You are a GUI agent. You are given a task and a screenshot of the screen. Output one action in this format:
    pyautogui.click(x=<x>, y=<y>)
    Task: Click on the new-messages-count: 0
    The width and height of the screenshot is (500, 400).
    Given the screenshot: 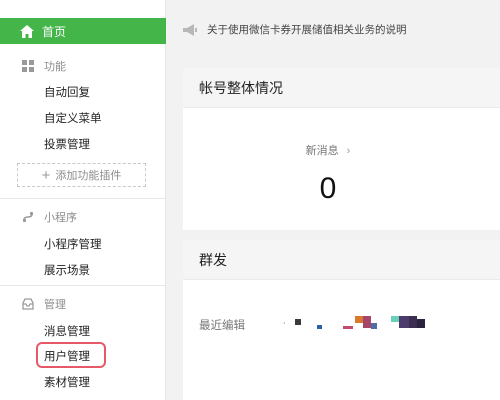 What is the action you would take?
    pyautogui.click(x=328, y=188)
    